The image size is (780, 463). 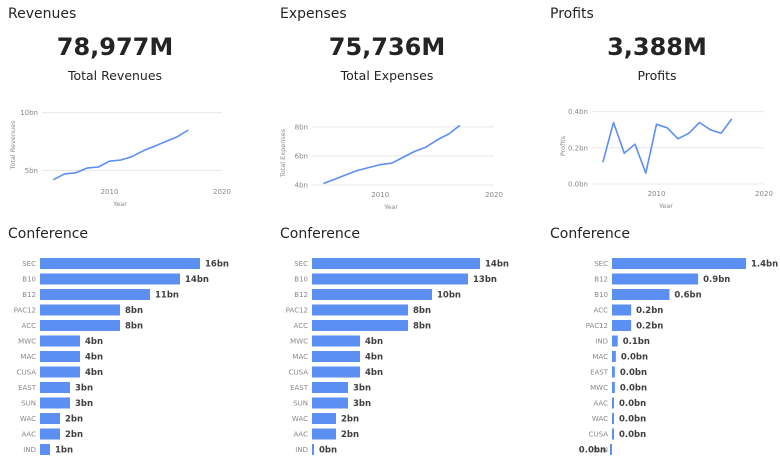 What do you see at coordinates (301, 450) in the screenshot?
I see `category-label: IND` at bounding box center [301, 450].